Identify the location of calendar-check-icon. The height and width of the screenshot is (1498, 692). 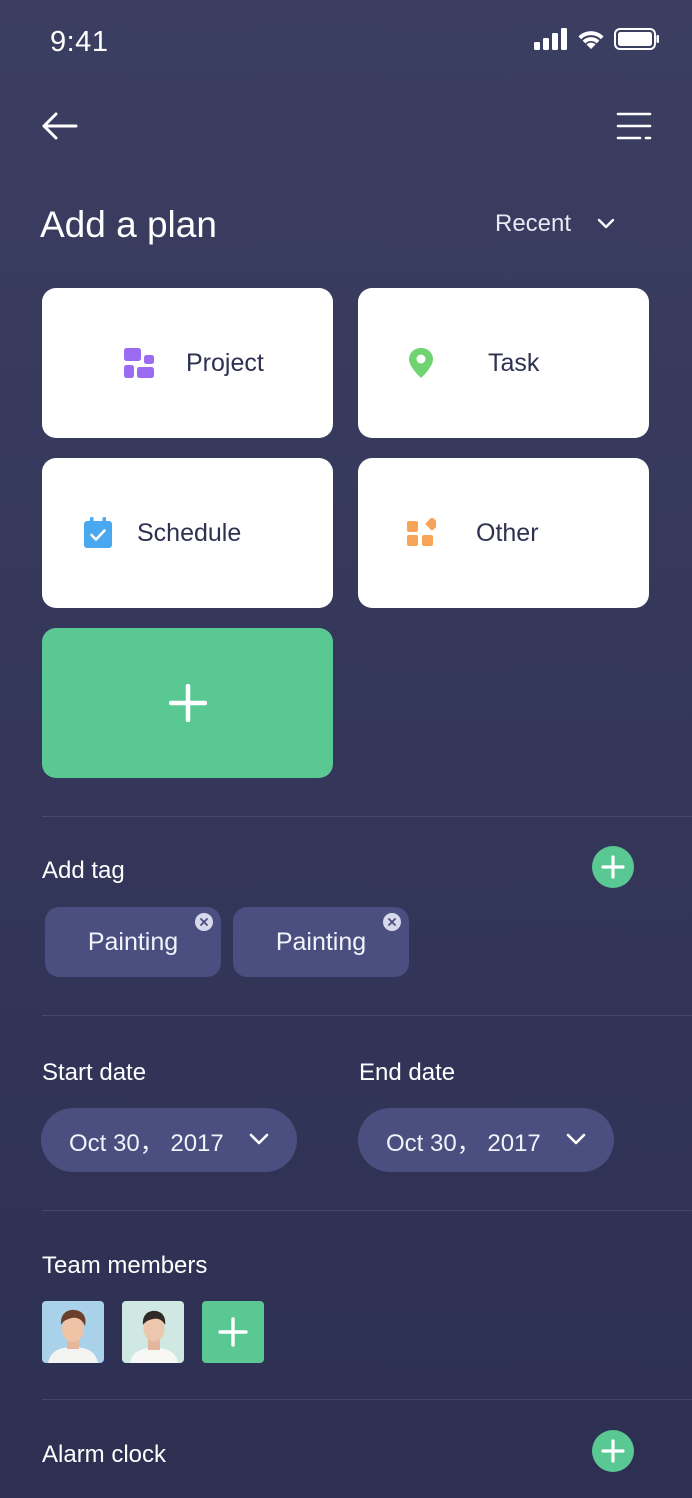
(98, 533).